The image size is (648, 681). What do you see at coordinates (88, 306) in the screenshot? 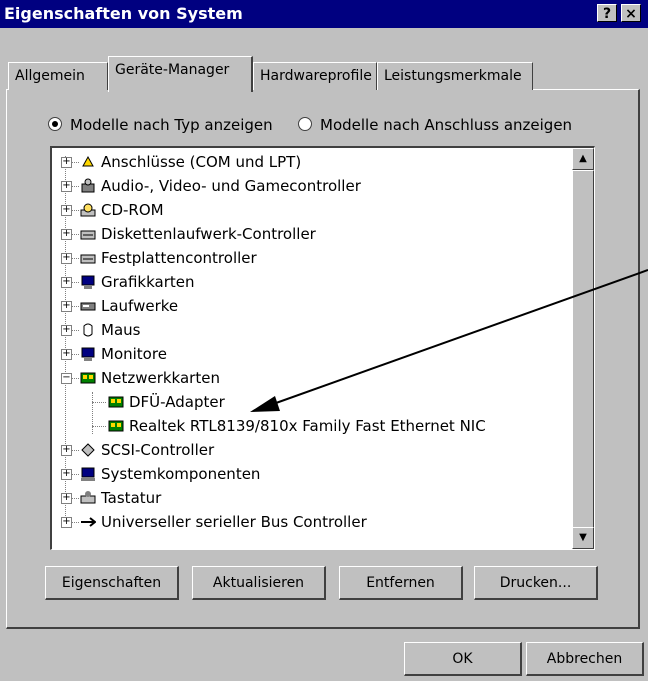
I see `drive-icon` at bounding box center [88, 306].